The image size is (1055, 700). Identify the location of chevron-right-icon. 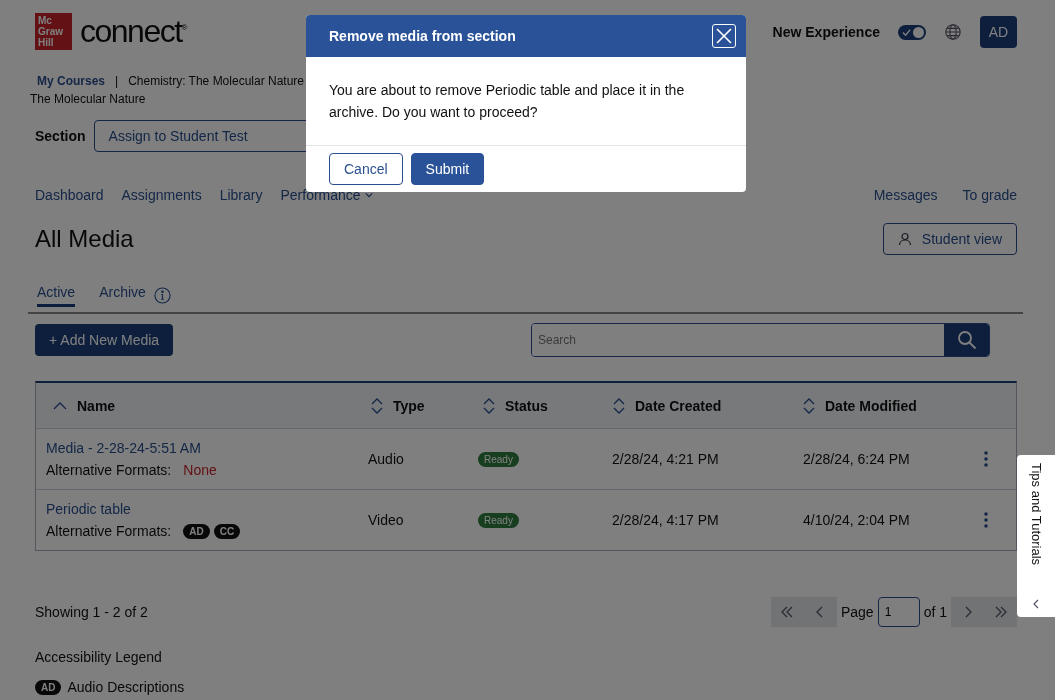
(967, 612).